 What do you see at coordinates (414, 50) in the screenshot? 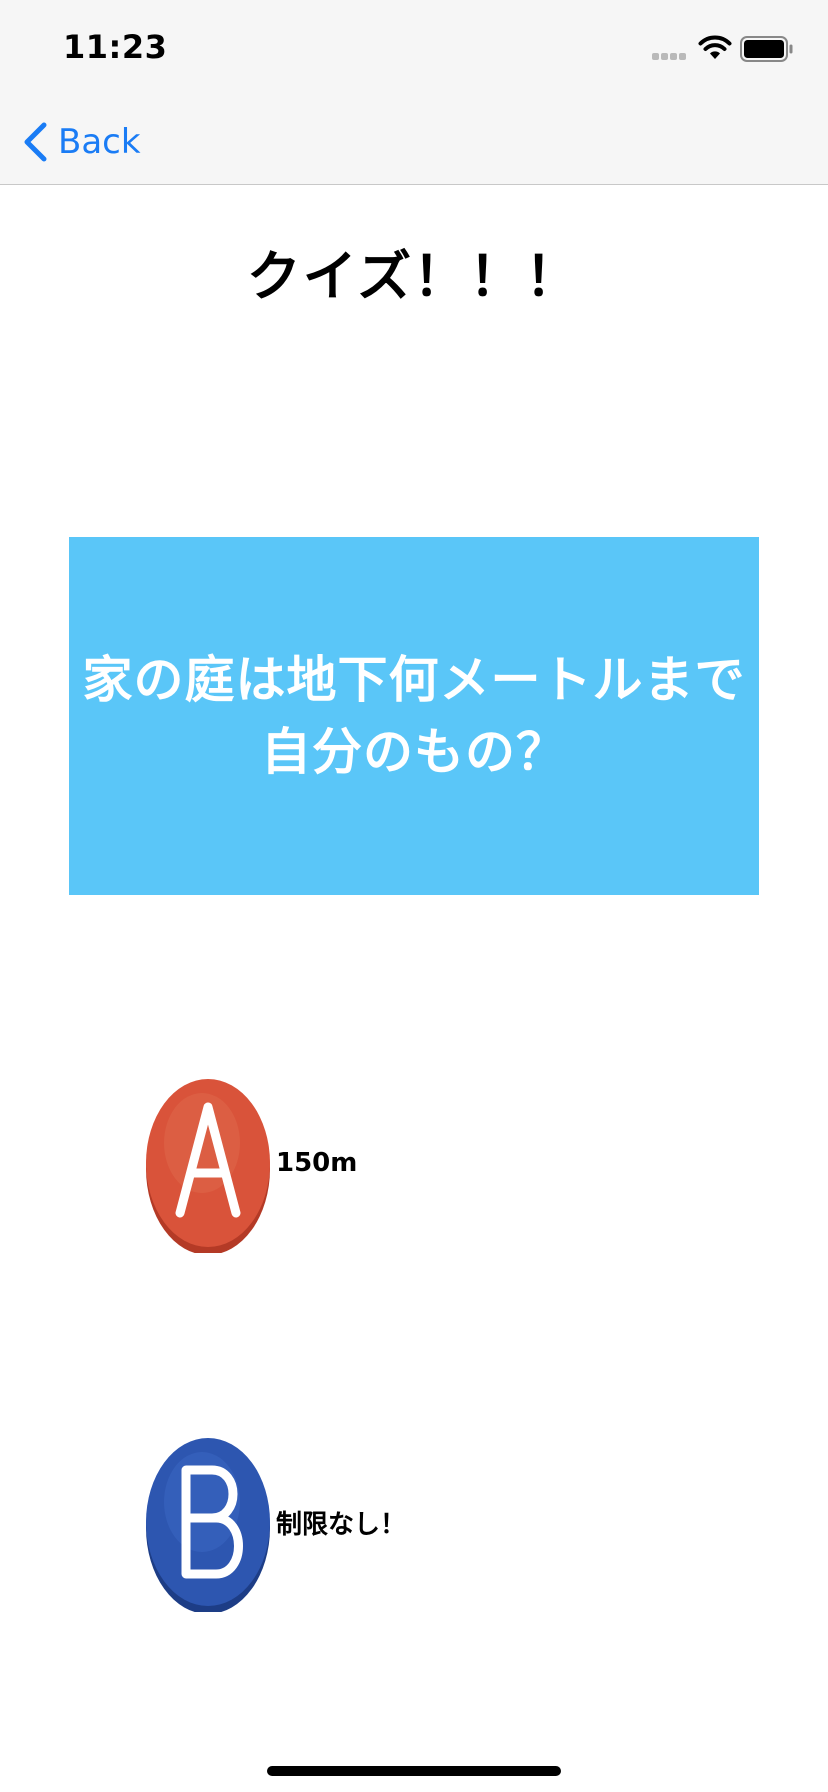
I see `status-bar: 11:23` at bounding box center [414, 50].